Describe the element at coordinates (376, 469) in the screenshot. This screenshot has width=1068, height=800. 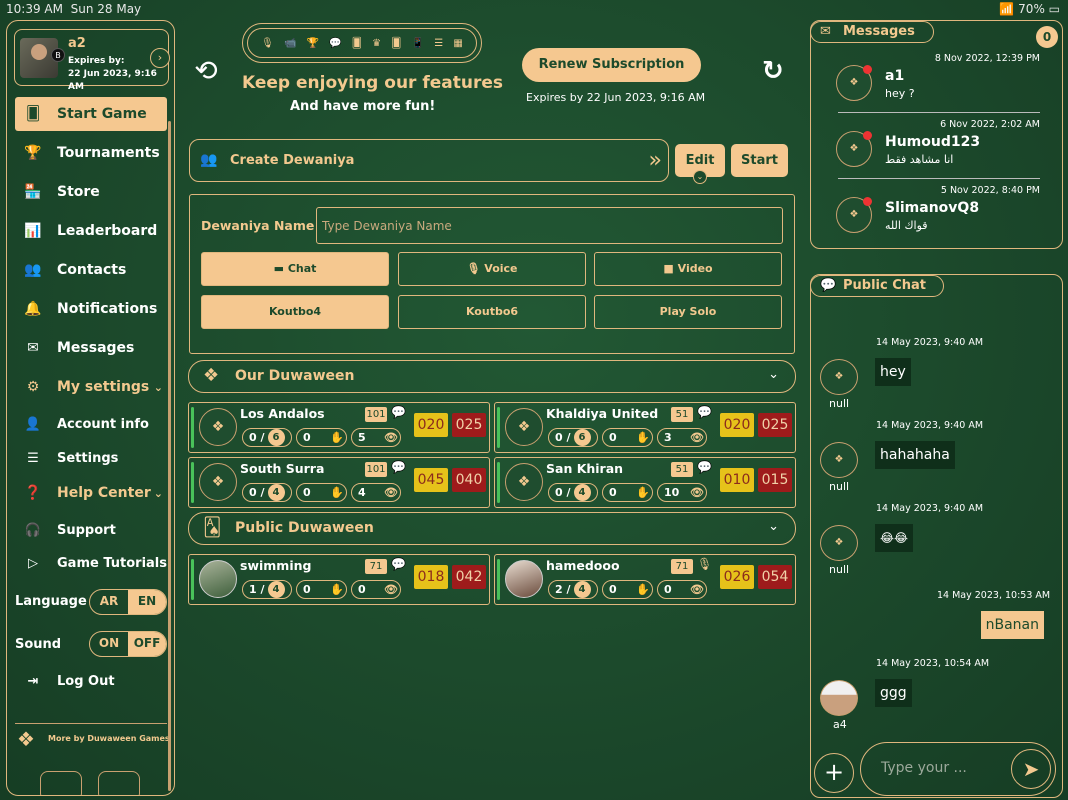
I see `dewaniya-level: 101` at that location.